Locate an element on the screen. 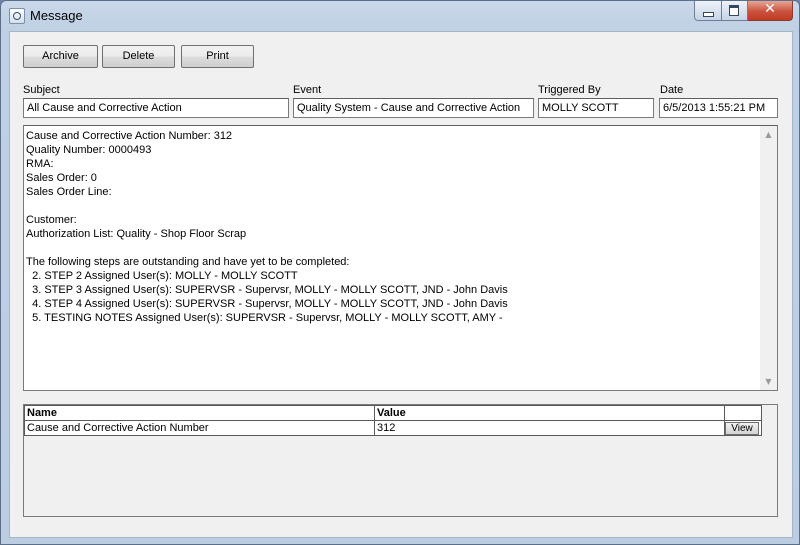 This screenshot has width=800, height=545. subject-label: Subject is located at coordinates (41, 90).